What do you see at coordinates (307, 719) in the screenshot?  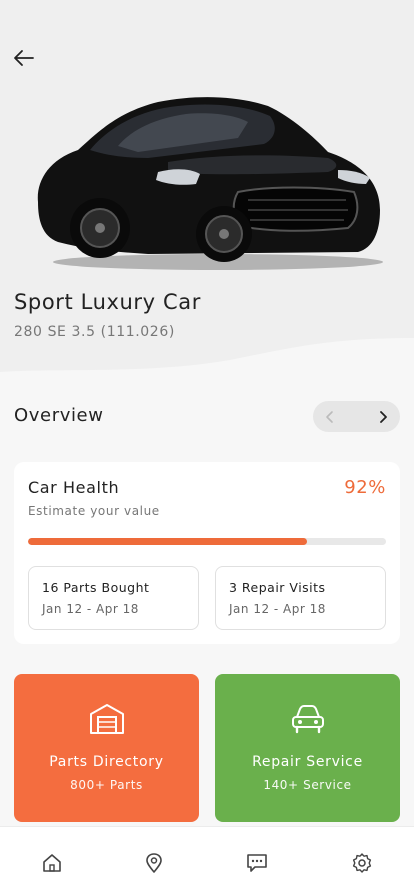 I see `car-icon` at bounding box center [307, 719].